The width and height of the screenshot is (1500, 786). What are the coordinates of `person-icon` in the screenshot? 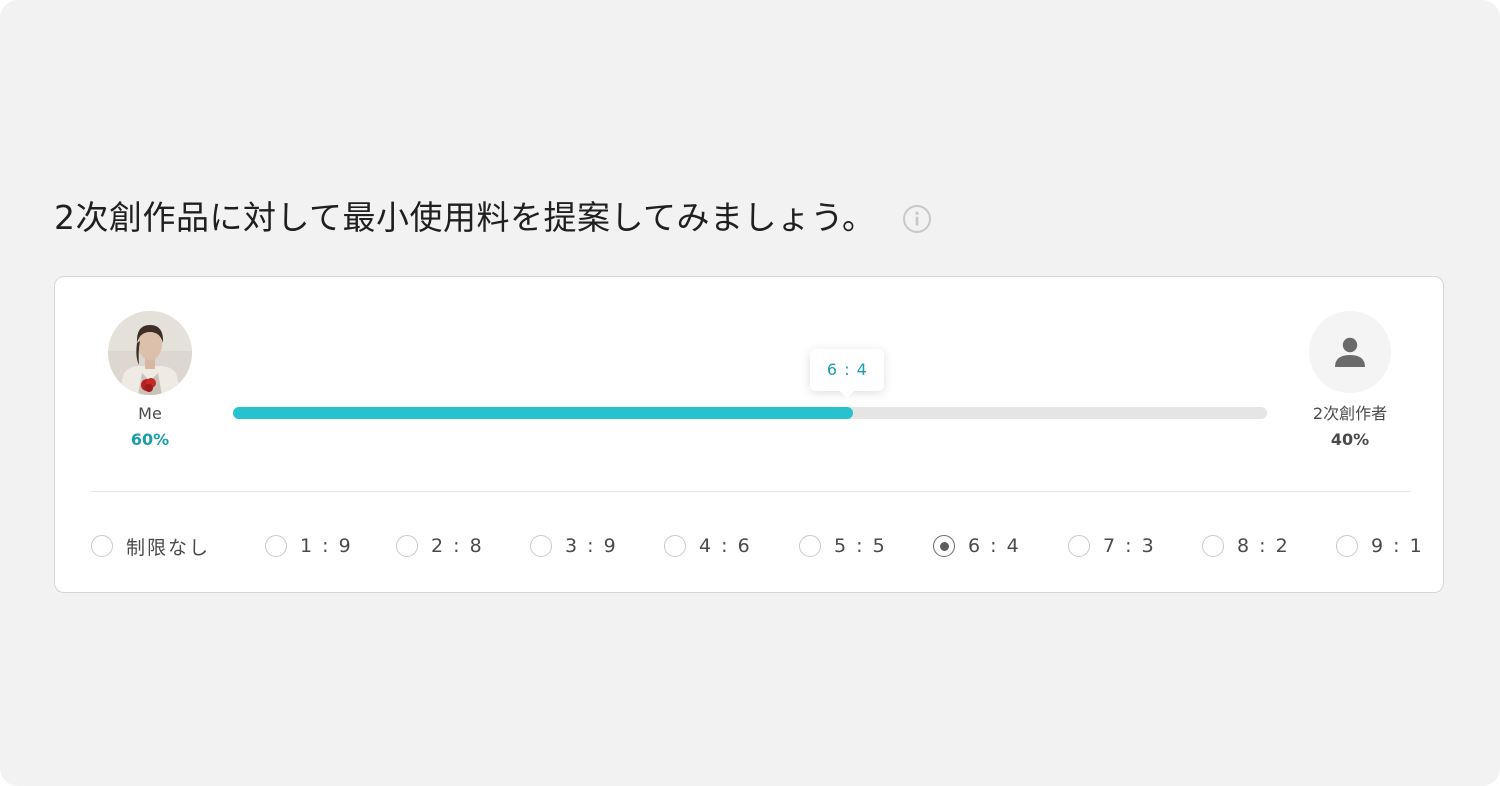 It's located at (1350, 352).